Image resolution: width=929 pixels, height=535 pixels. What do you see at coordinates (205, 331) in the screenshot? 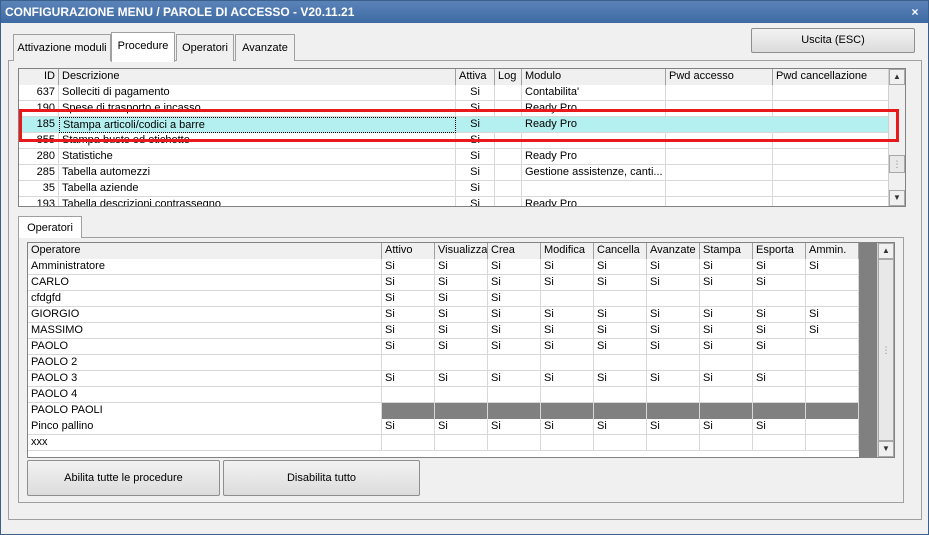
I see `operator-name: MASSIMO` at bounding box center [205, 331].